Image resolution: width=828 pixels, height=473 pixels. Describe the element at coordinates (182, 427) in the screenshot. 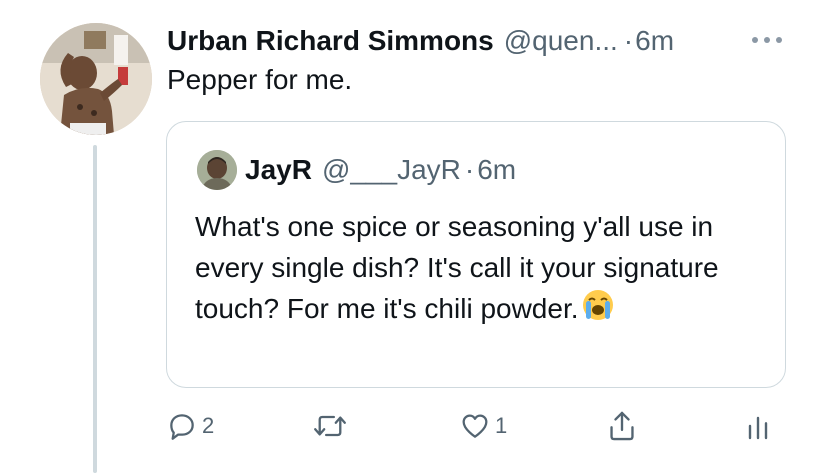

I see `reply-icon` at that location.